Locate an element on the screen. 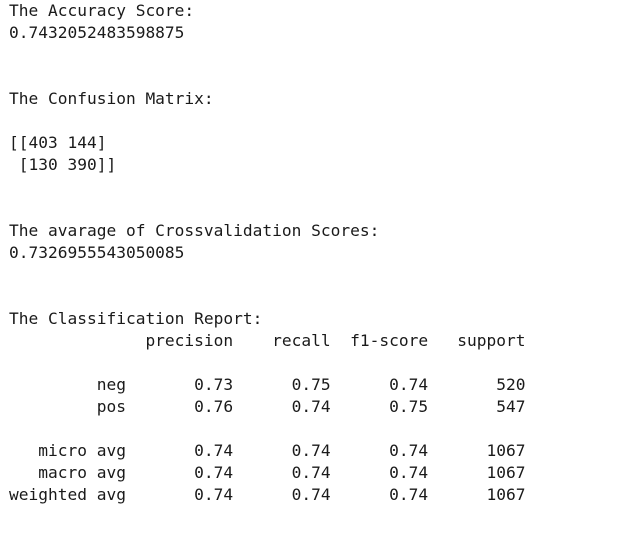 The height and width of the screenshot is (545, 627). output-line: weighted avg 0.74 0.74 0.74 1067 is located at coordinates (267, 494).